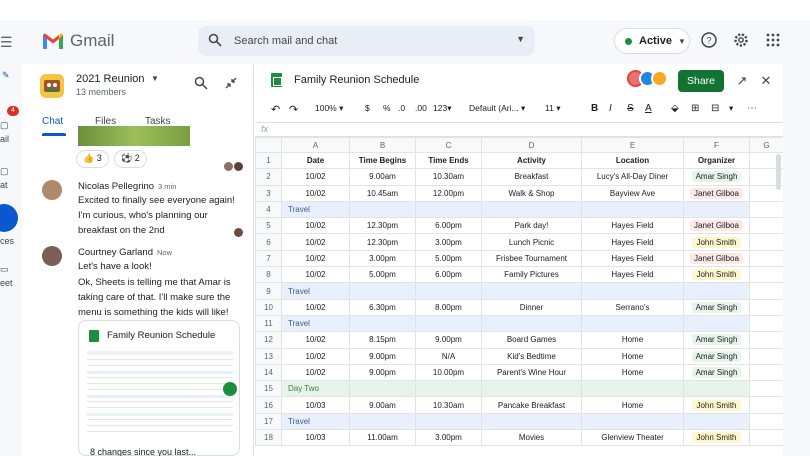  Describe the element at coordinates (421, 108) in the screenshot. I see `increase-decimal-button: .00` at that location.